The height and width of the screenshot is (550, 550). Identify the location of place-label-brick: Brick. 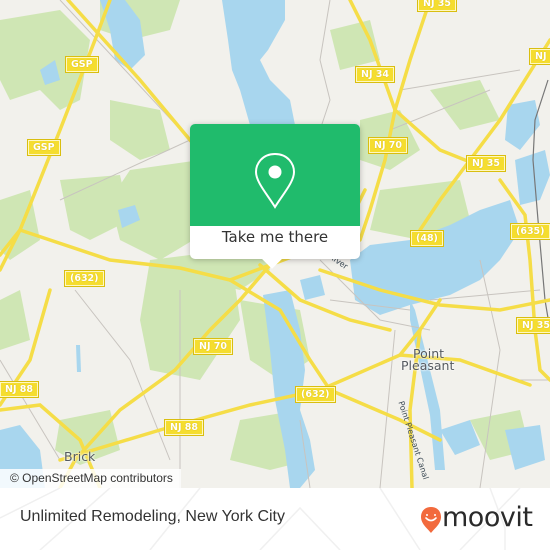
(80, 456).